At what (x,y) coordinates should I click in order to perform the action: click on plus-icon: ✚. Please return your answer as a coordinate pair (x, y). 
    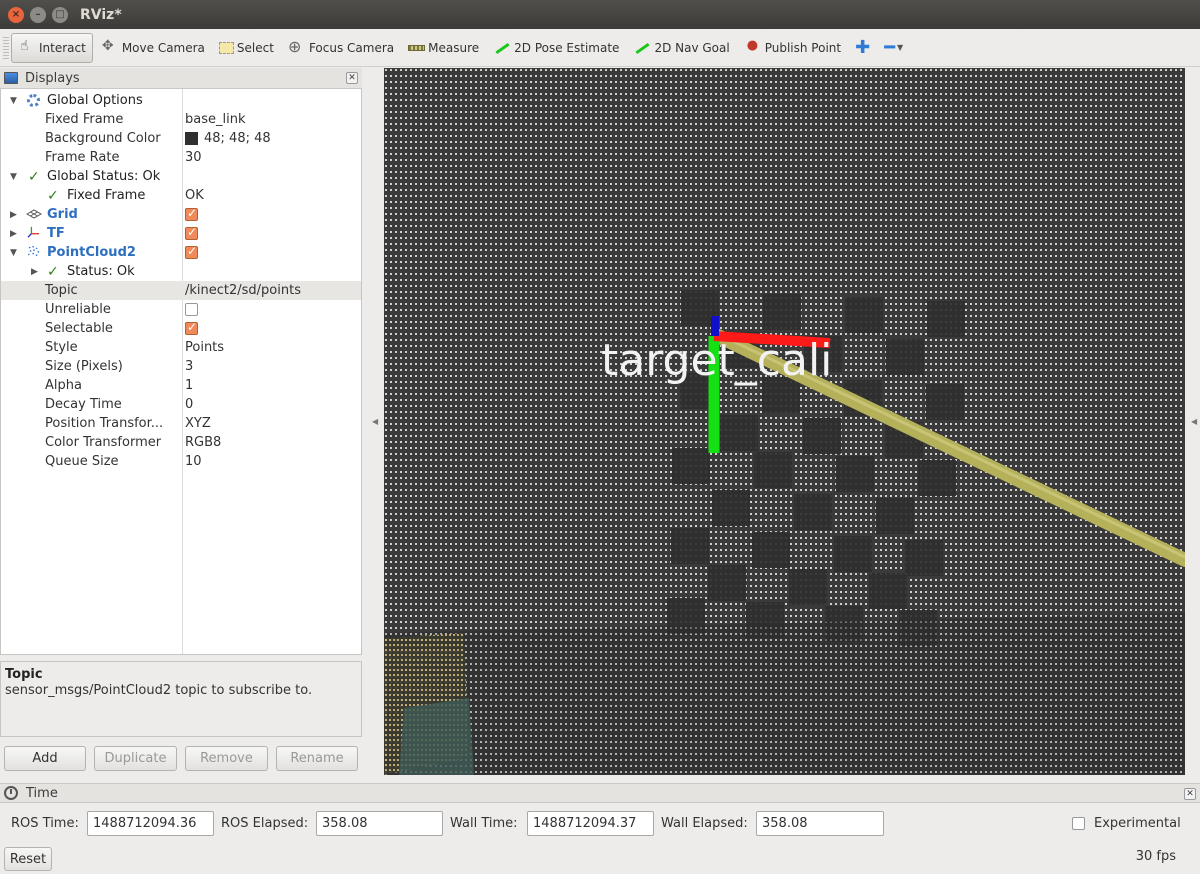
    Looking at the image, I should click on (863, 47).